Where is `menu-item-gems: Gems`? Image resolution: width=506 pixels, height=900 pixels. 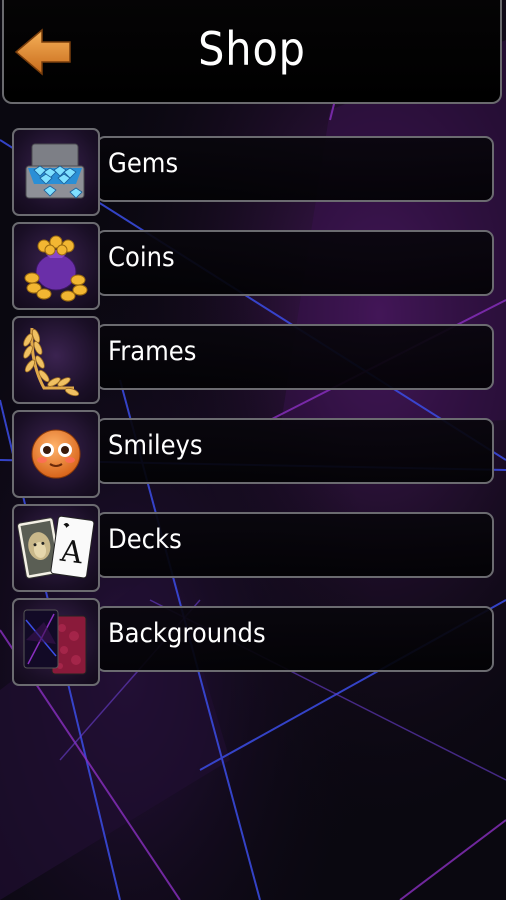
menu-item-gems: Gems is located at coordinates (253, 173).